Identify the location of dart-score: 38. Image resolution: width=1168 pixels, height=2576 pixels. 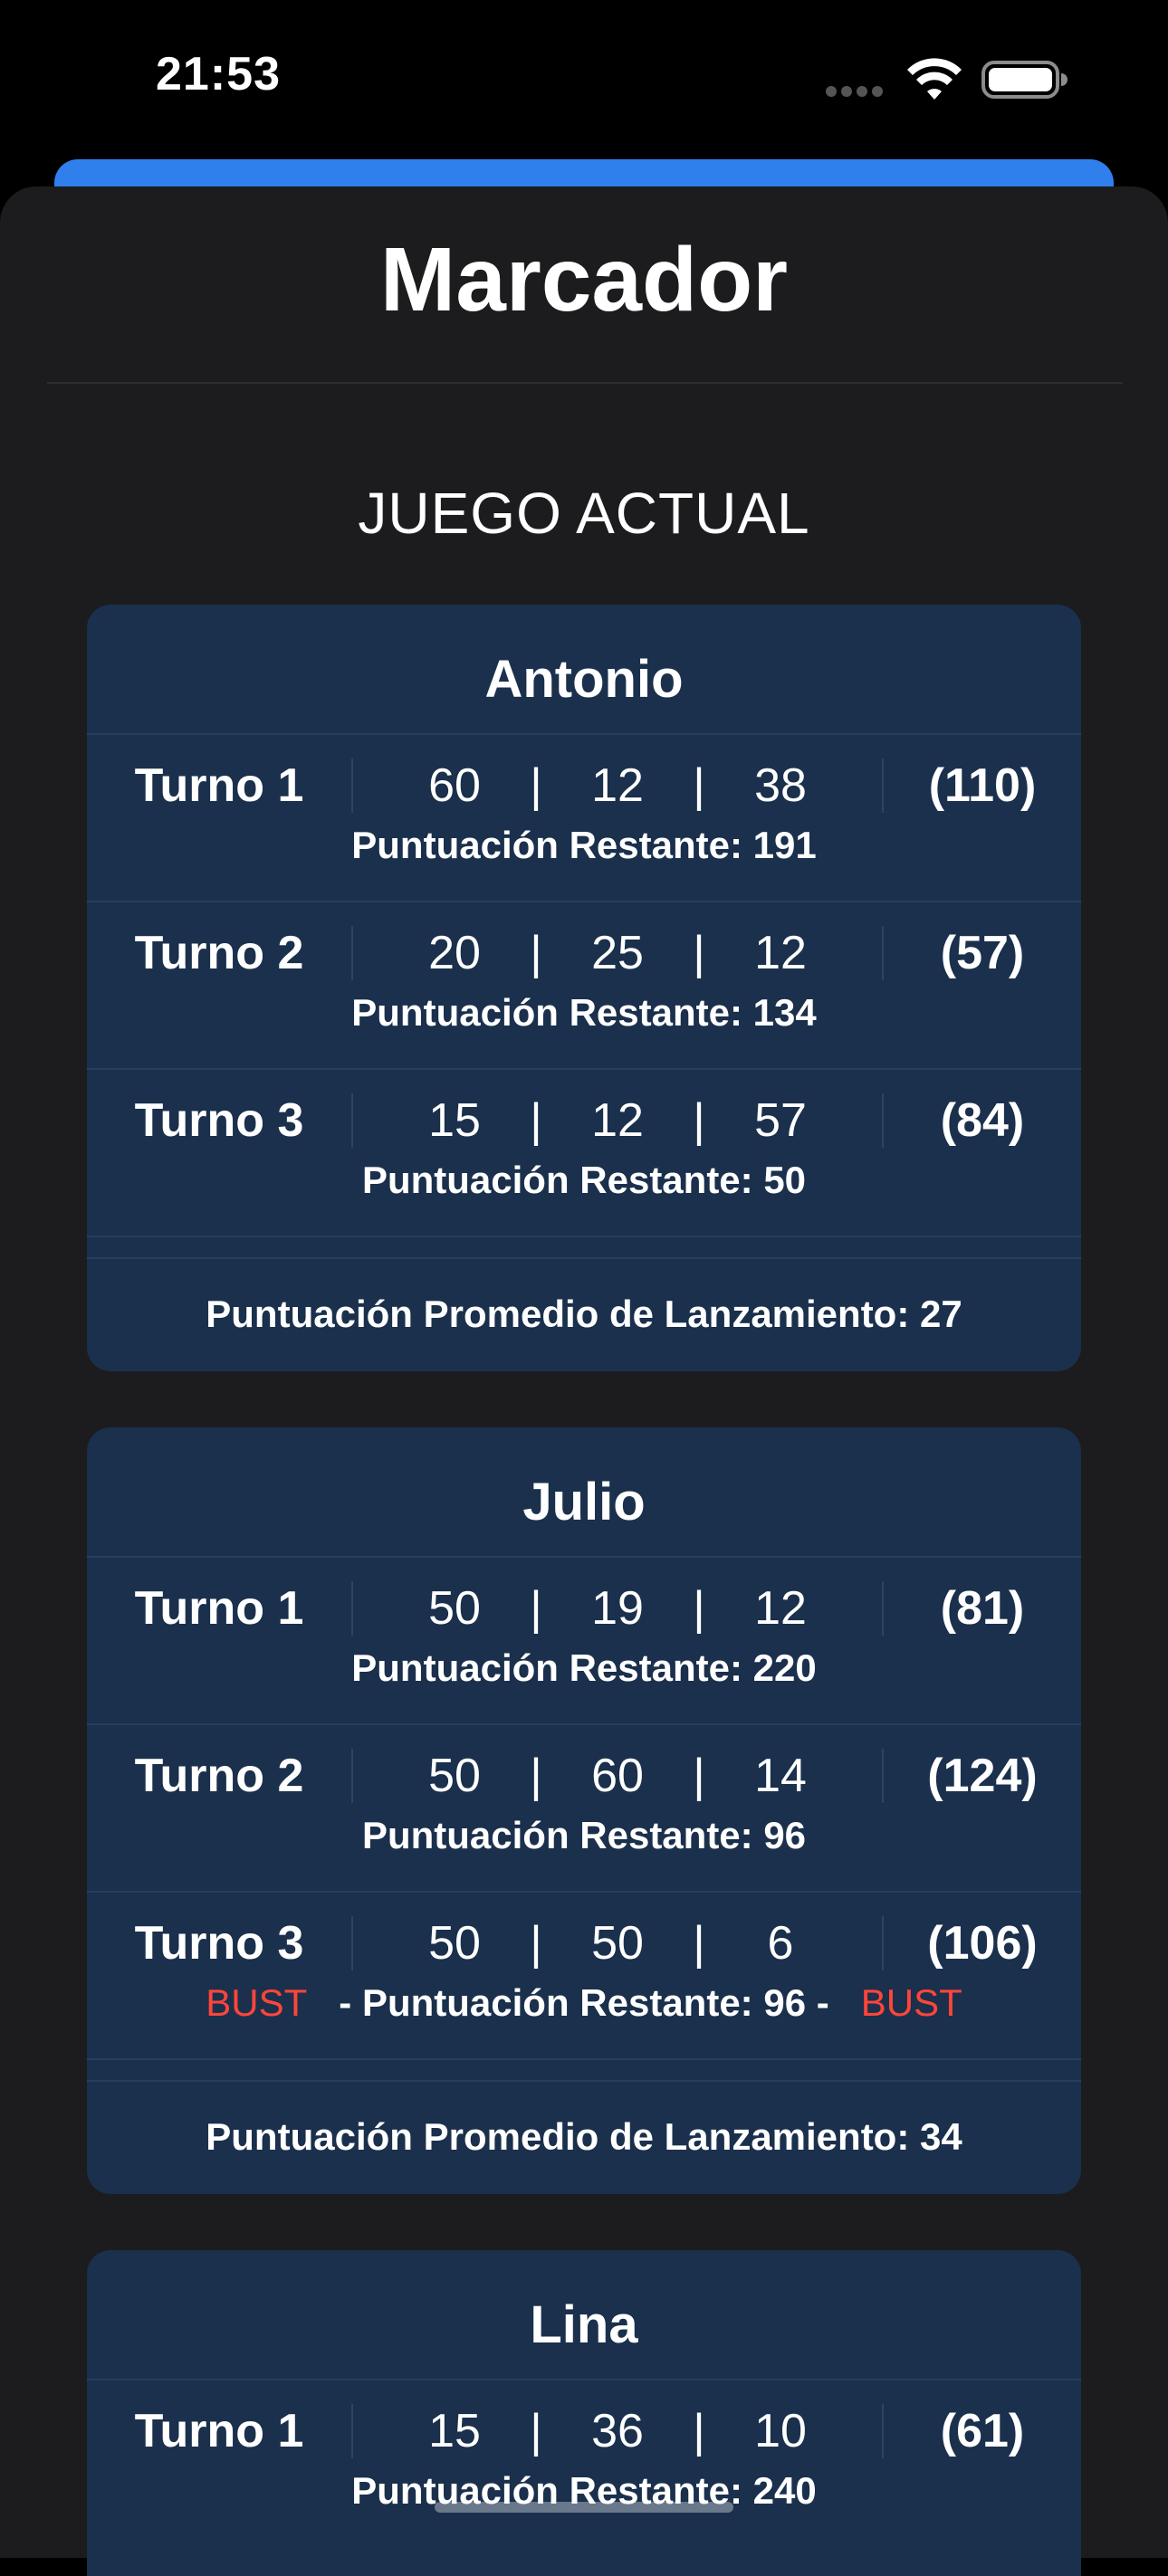
(780, 786).